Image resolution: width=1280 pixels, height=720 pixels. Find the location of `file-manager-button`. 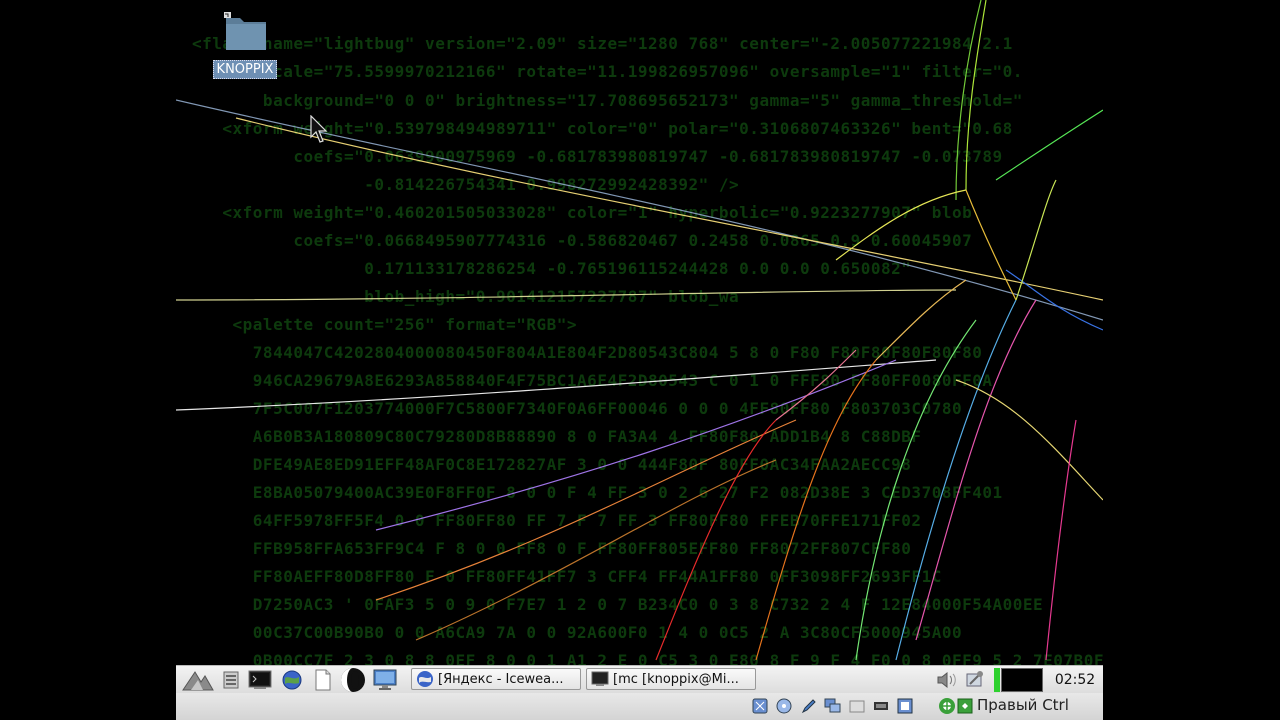

file-manager-button is located at coordinates (231, 680).